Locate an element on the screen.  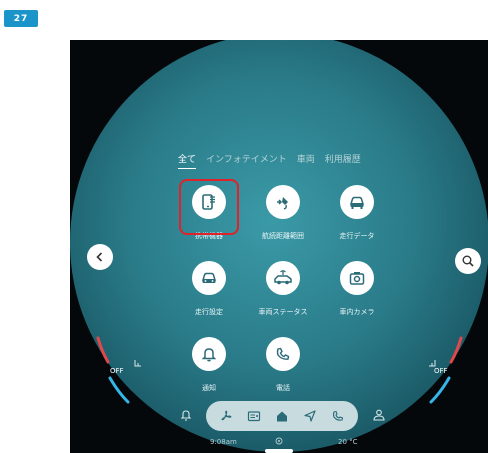
home-icon is located at coordinates (282, 416).